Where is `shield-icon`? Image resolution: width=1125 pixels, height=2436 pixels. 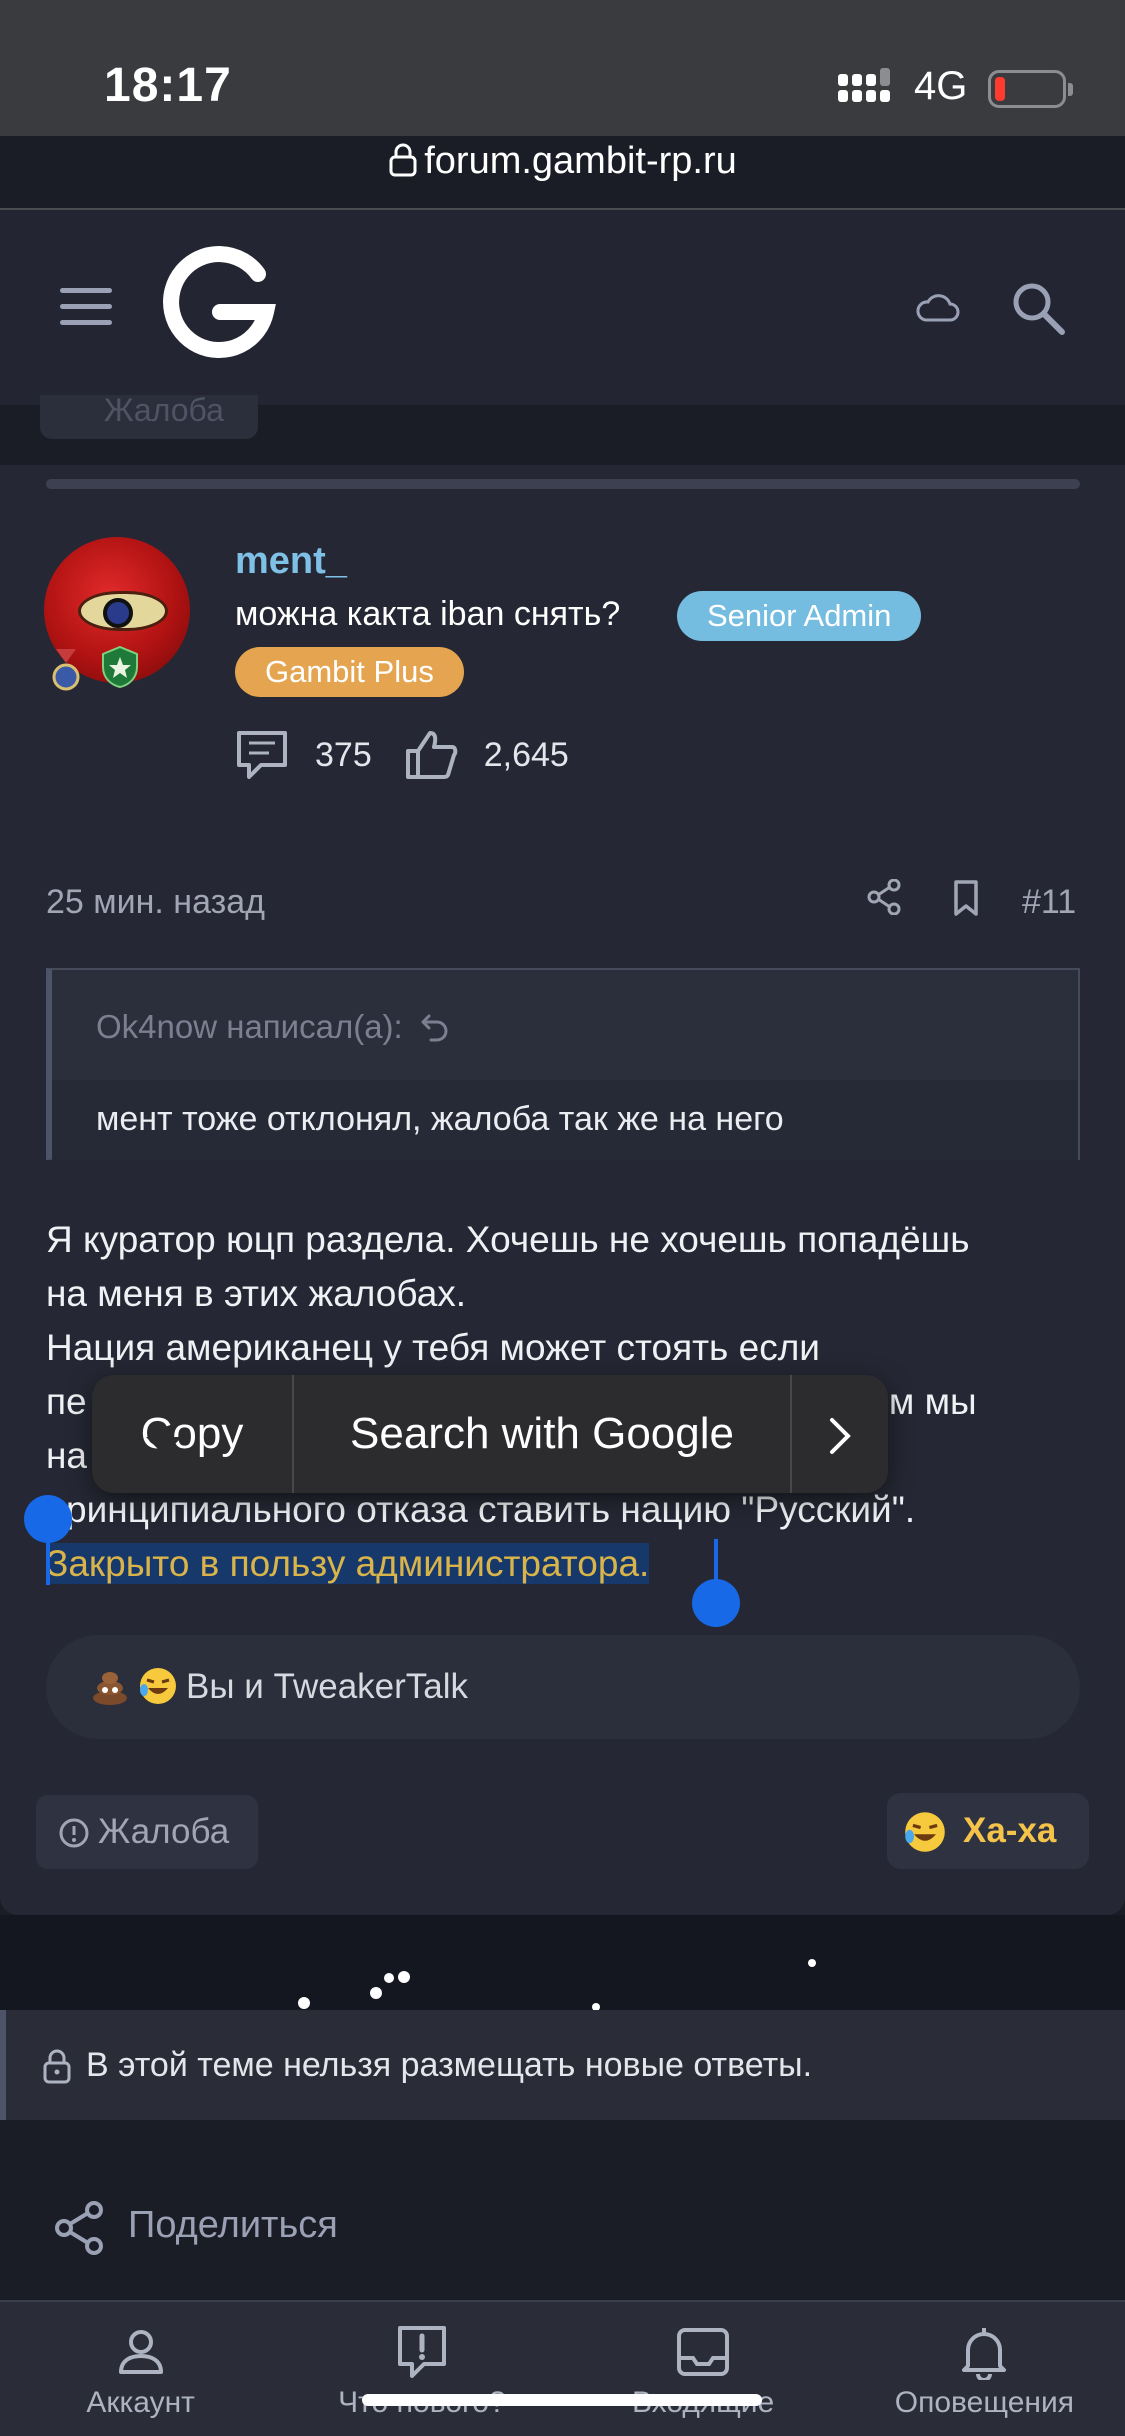
shield-icon is located at coordinates (120, 667).